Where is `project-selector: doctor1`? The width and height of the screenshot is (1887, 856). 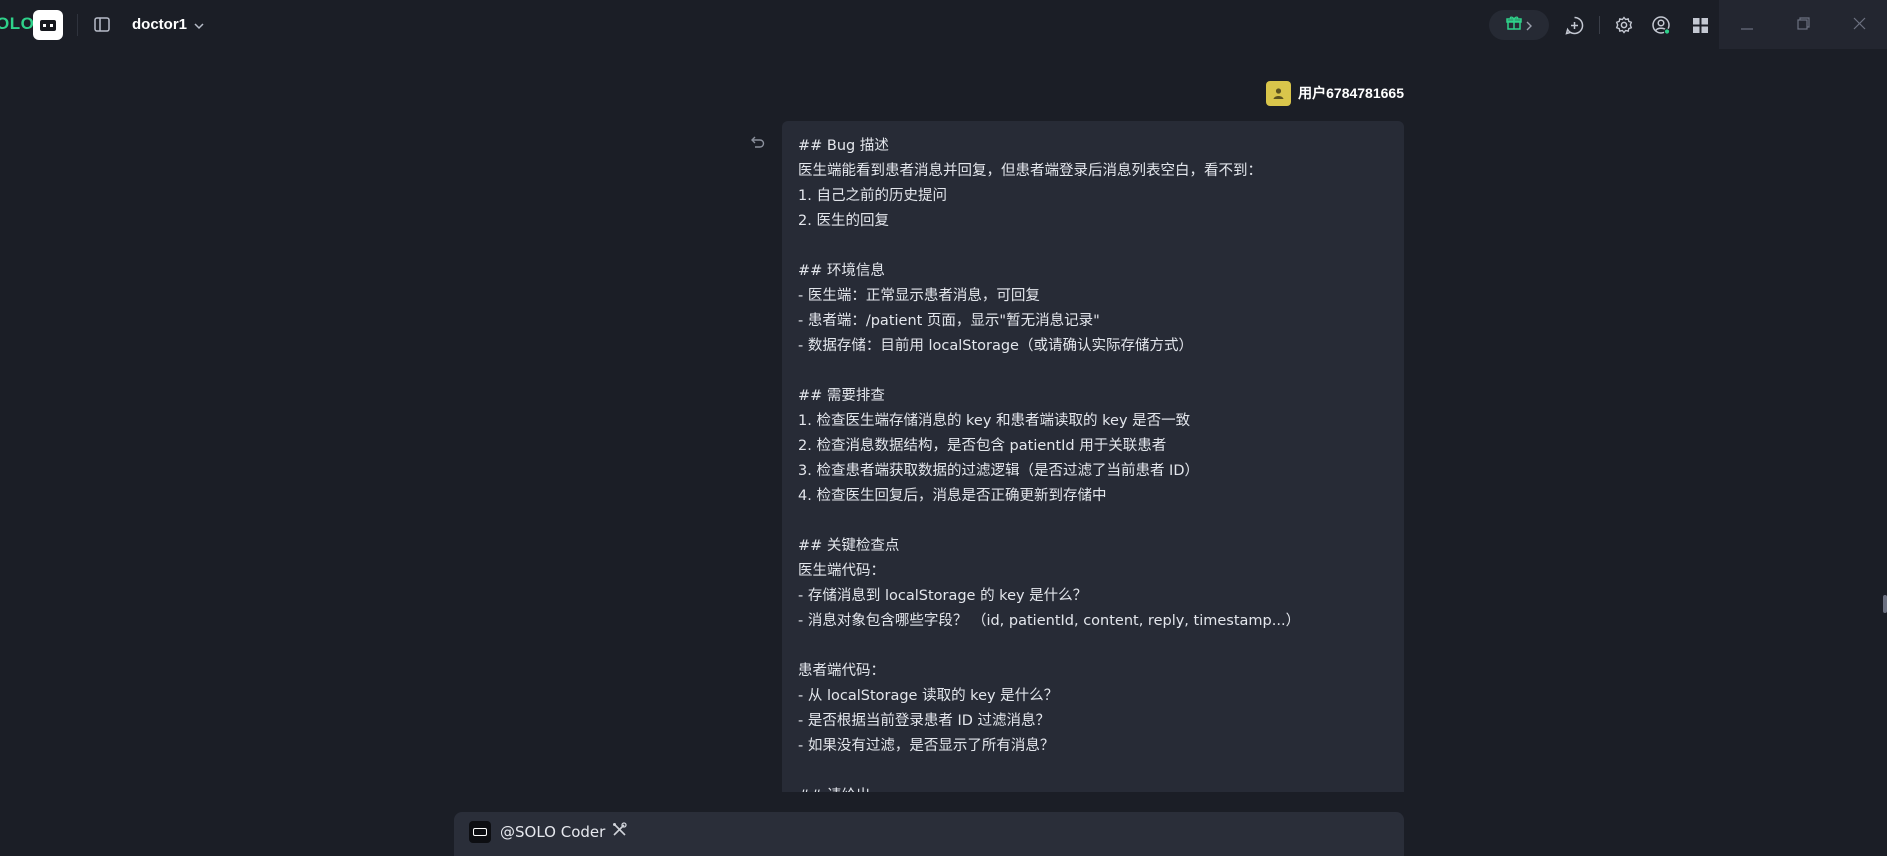
project-selector: doctor1 is located at coordinates (168, 24).